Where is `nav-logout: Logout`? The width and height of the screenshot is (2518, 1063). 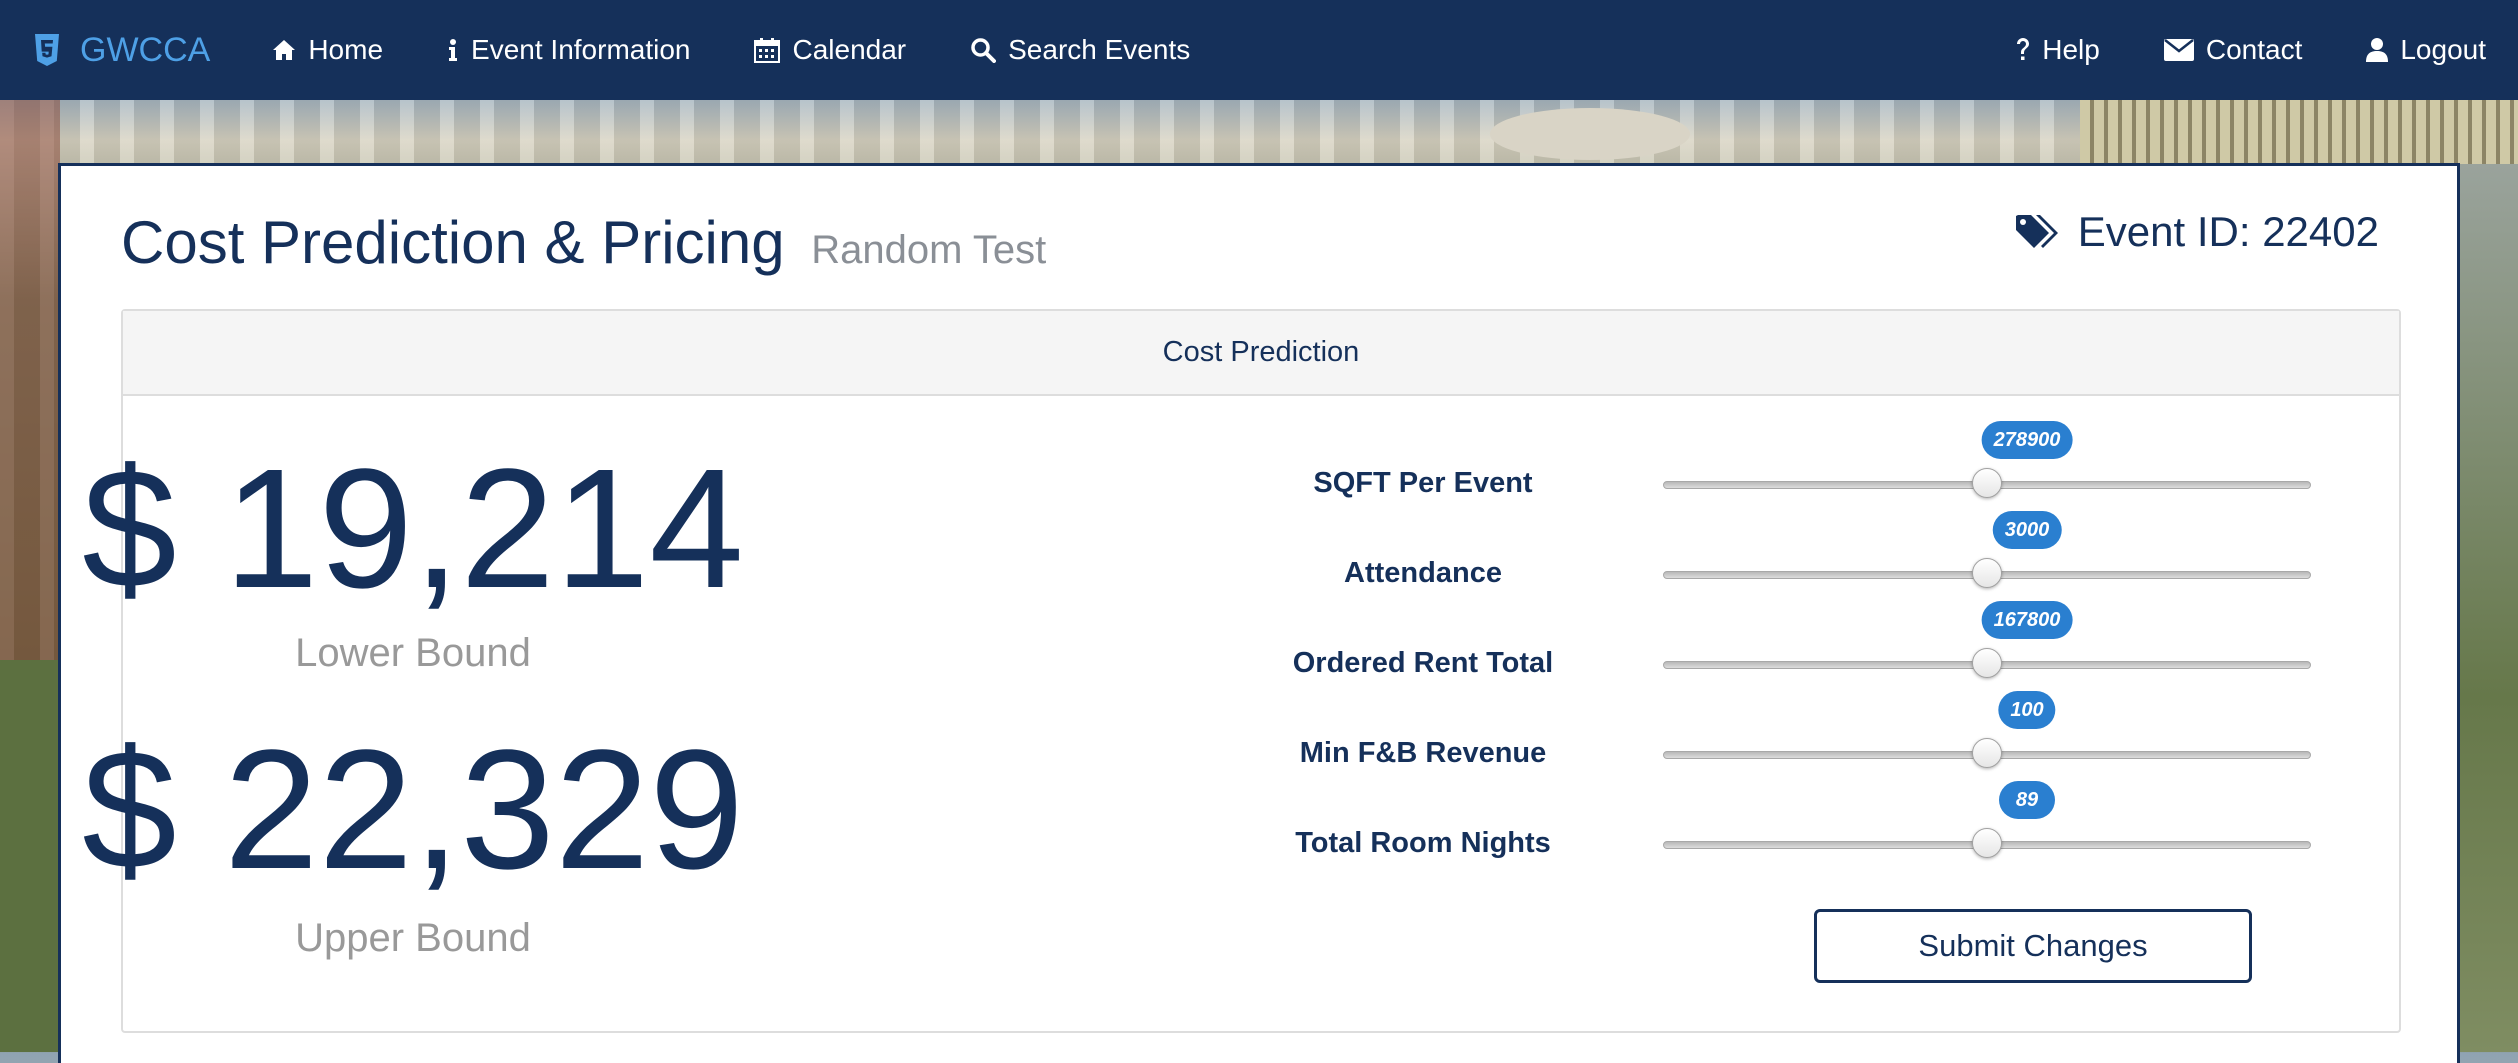 nav-logout: Logout is located at coordinates (2426, 50).